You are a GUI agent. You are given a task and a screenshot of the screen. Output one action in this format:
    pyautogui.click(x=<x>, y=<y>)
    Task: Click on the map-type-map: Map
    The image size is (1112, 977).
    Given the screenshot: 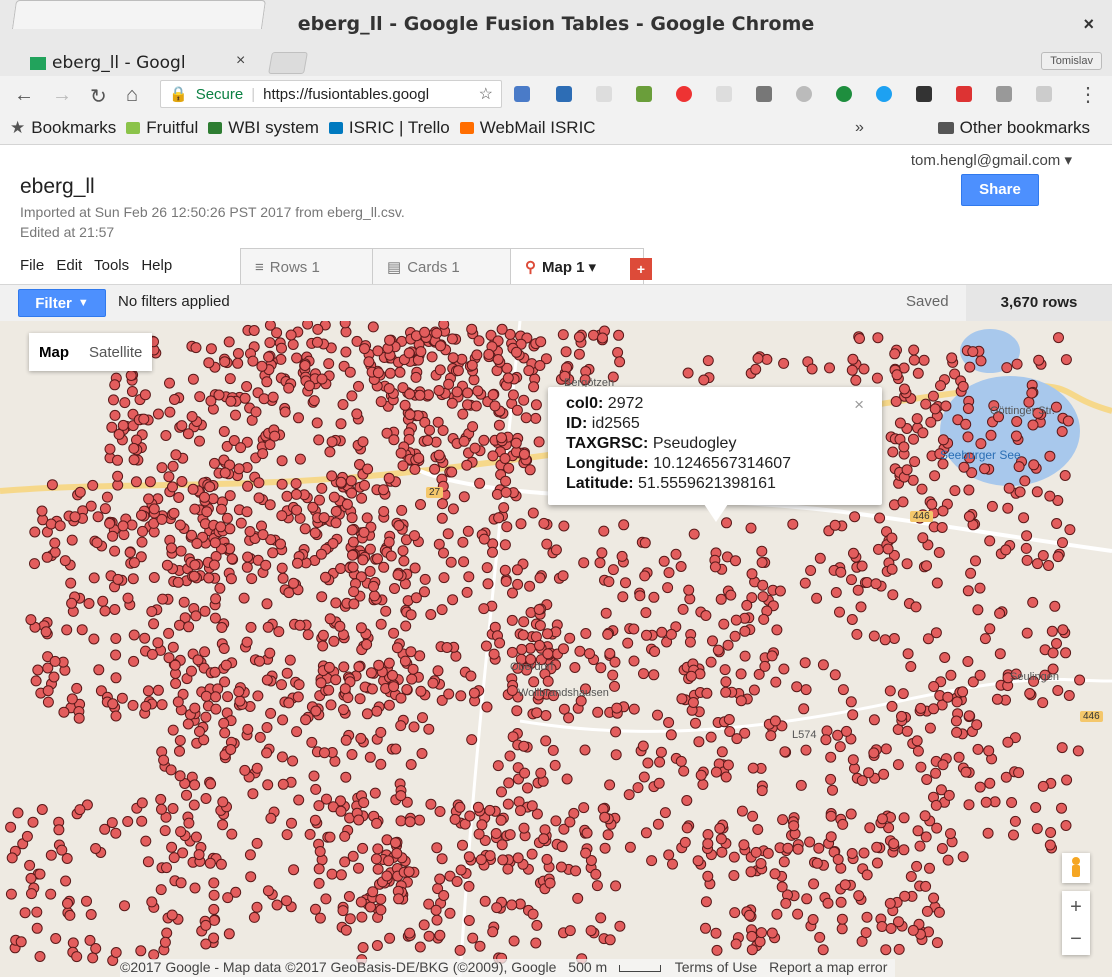 What is the action you would take?
    pyautogui.click(x=54, y=352)
    